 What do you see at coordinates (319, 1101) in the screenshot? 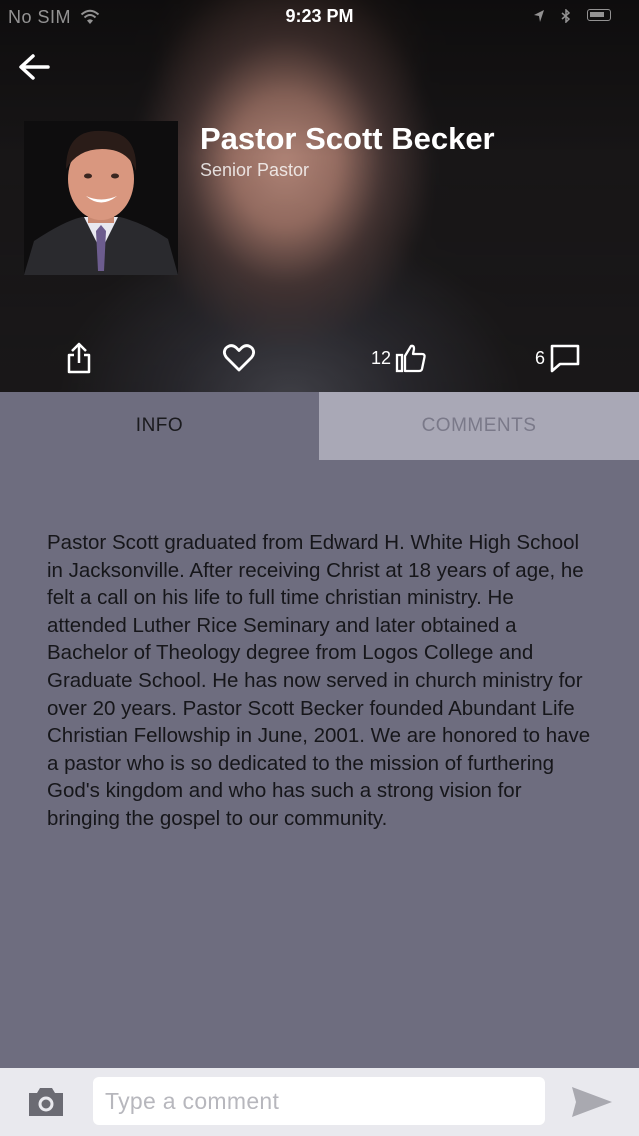
I see `comment-input` at bounding box center [319, 1101].